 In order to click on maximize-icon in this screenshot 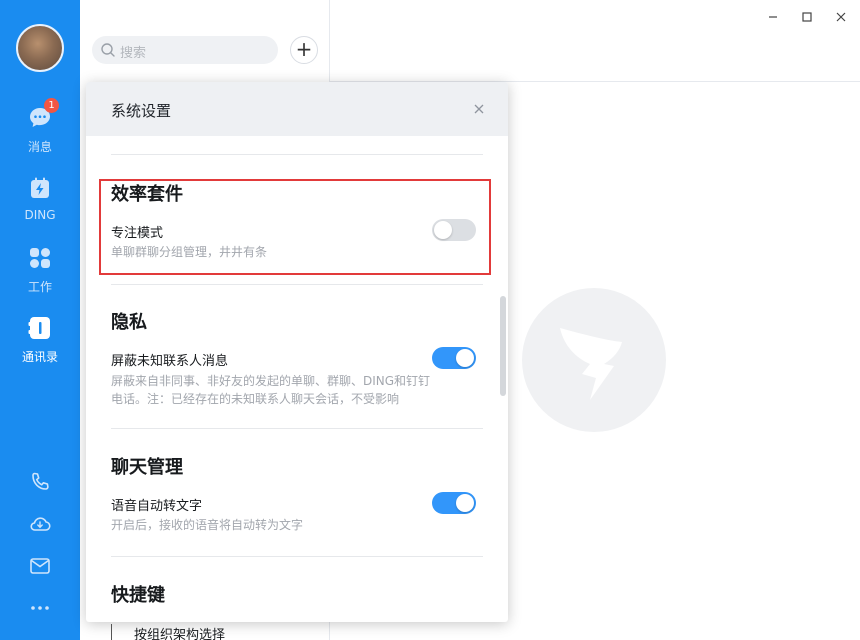, I will do `click(807, 17)`.